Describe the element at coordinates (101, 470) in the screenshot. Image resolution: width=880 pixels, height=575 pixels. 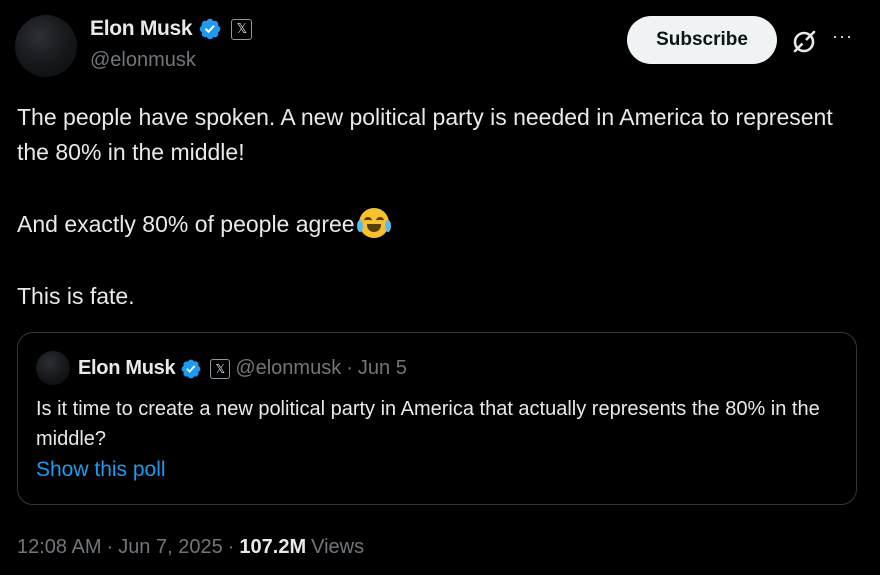
I see `show-poll-link: Show this poll` at that location.